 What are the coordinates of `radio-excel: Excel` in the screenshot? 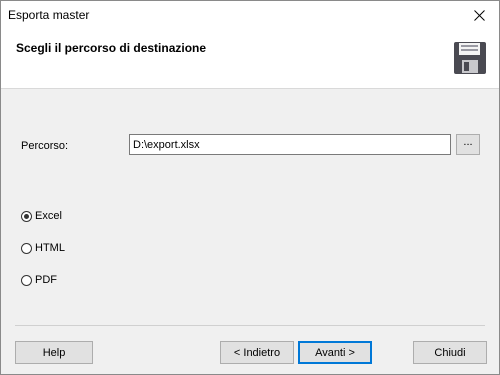 It's located at (41, 216).